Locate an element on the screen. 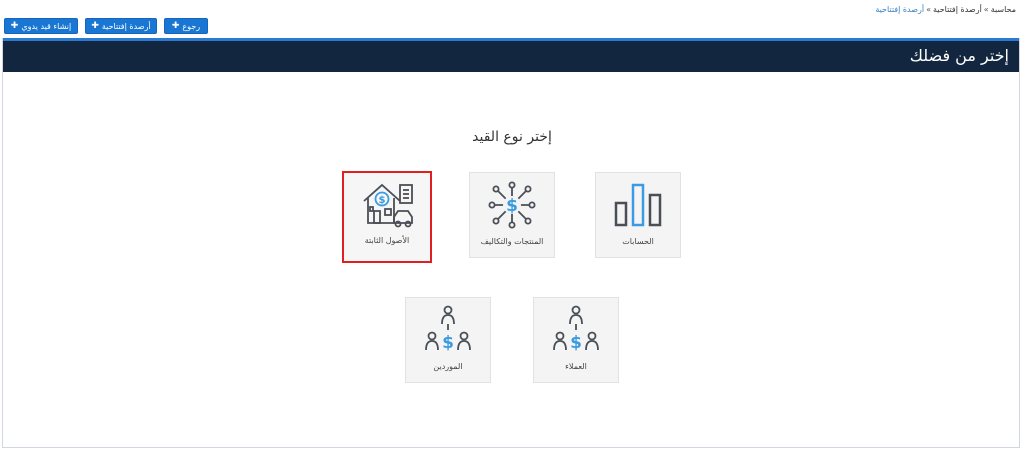  back-button: ✚ رجوع is located at coordinates (186, 26).